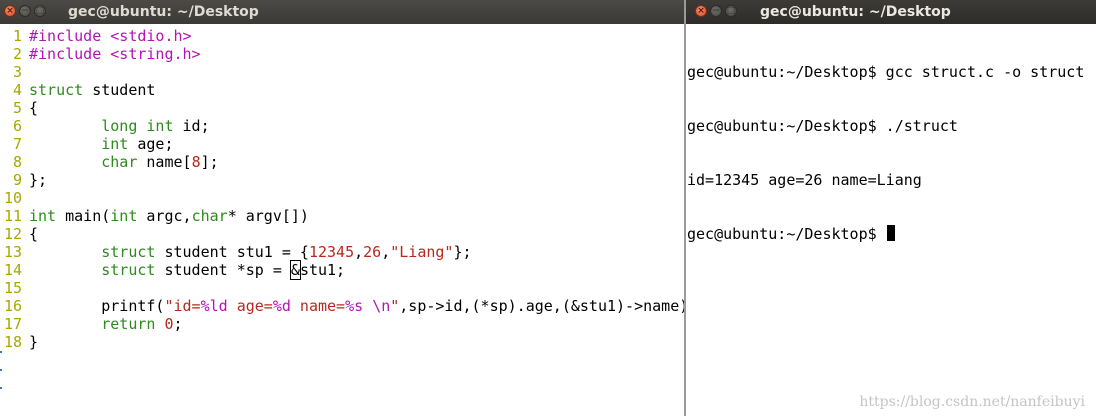 This screenshot has width=1096, height=416. I want to click on watermark: https://blog.csdn.net/nanfeibuyi, so click(972, 402).